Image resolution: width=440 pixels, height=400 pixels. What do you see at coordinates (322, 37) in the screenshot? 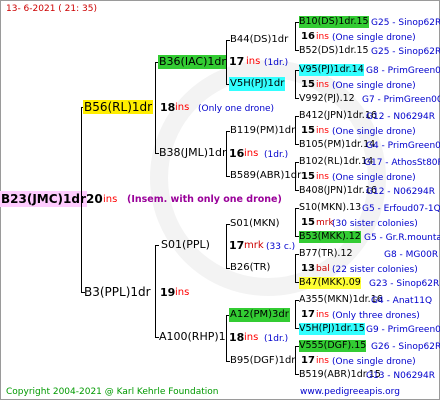
I see `gen4-ins-word-1: ins` at bounding box center [322, 37].